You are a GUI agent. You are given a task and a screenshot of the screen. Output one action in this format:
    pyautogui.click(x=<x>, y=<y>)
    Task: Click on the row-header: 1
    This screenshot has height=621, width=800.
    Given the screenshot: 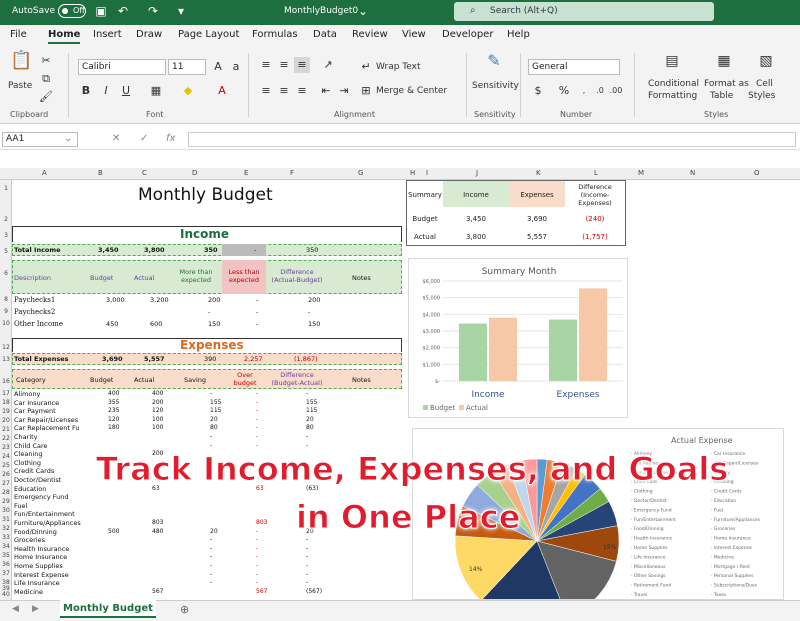 What is the action you would take?
    pyautogui.click(x=6, y=188)
    